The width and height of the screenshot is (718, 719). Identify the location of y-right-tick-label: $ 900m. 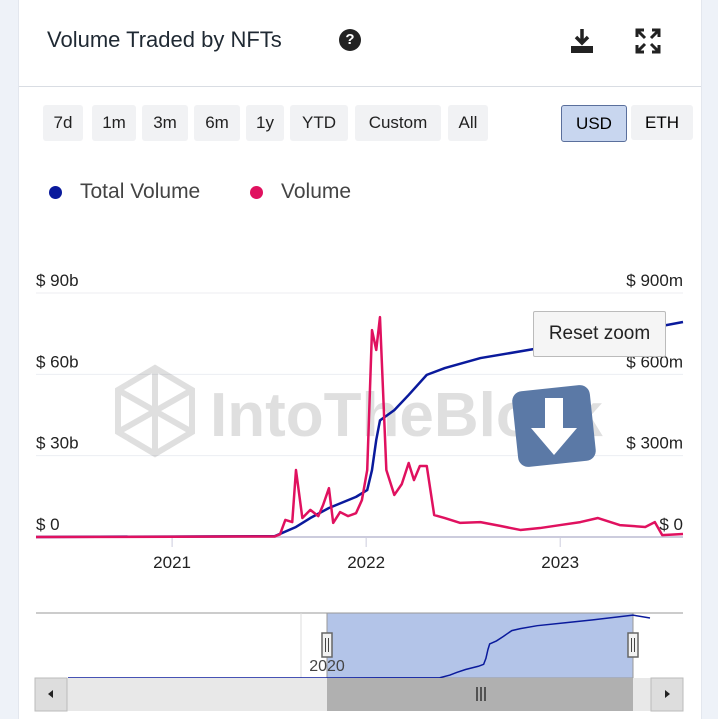
(654, 280).